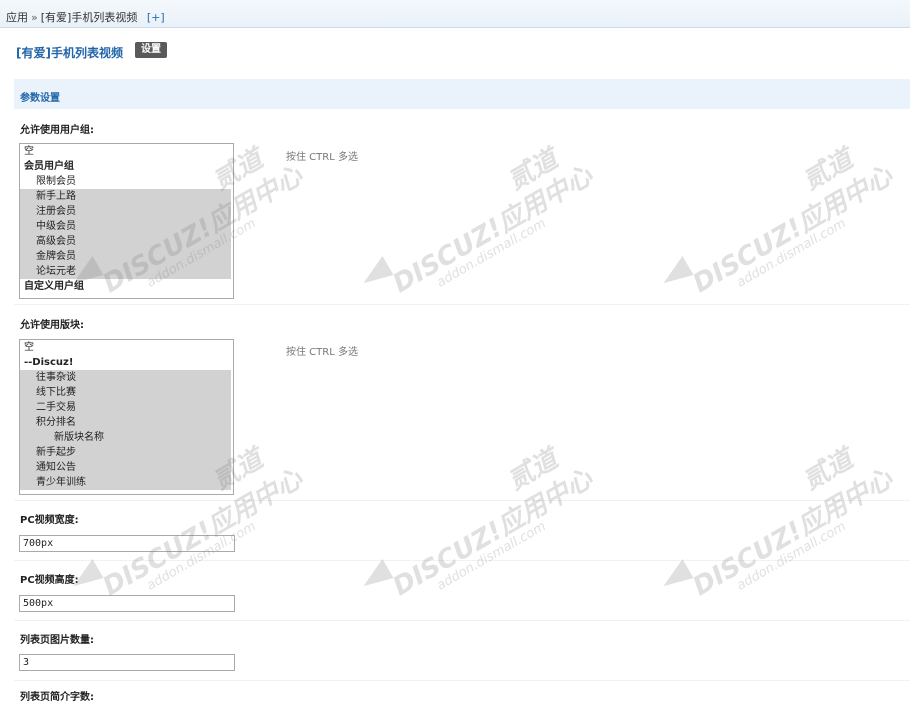  I want to click on pc-width-label: PC视频宽度:, so click(49, 520).